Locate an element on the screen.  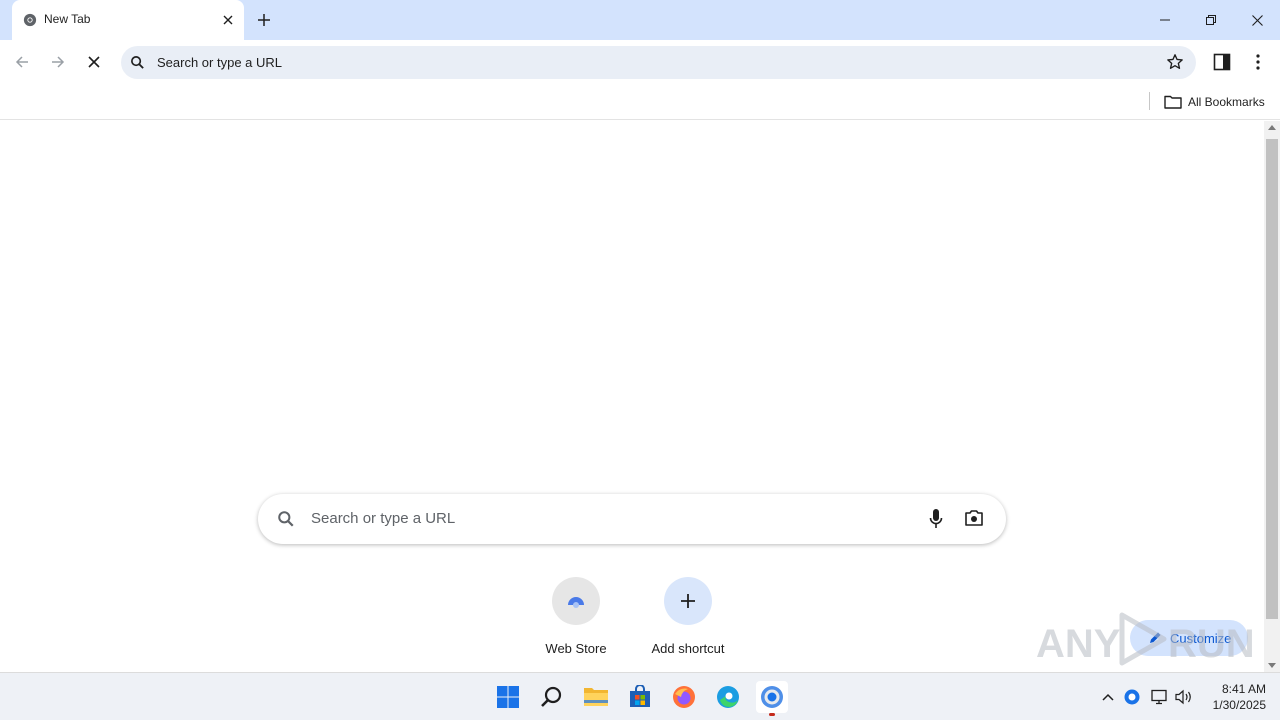
clock-date: 1/30/2025 is located at coordinates (1239, 705).